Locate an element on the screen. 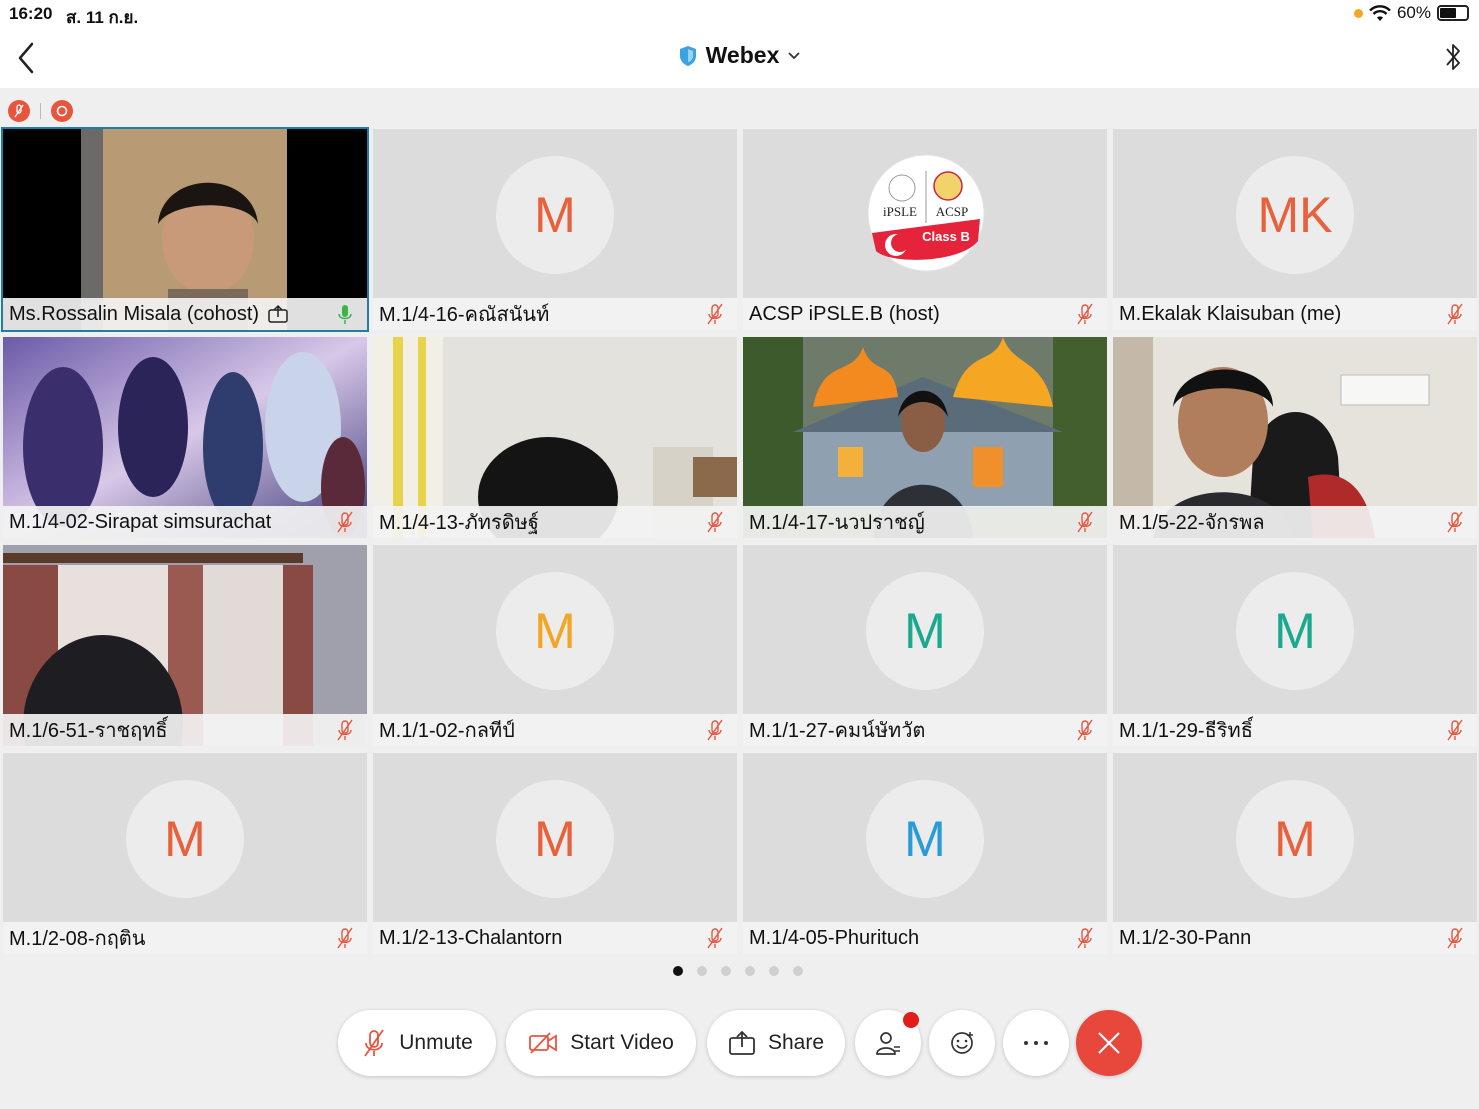 This screenshot has height=1109, width=1479. reactions-button is located at coordinates (962, 1043).